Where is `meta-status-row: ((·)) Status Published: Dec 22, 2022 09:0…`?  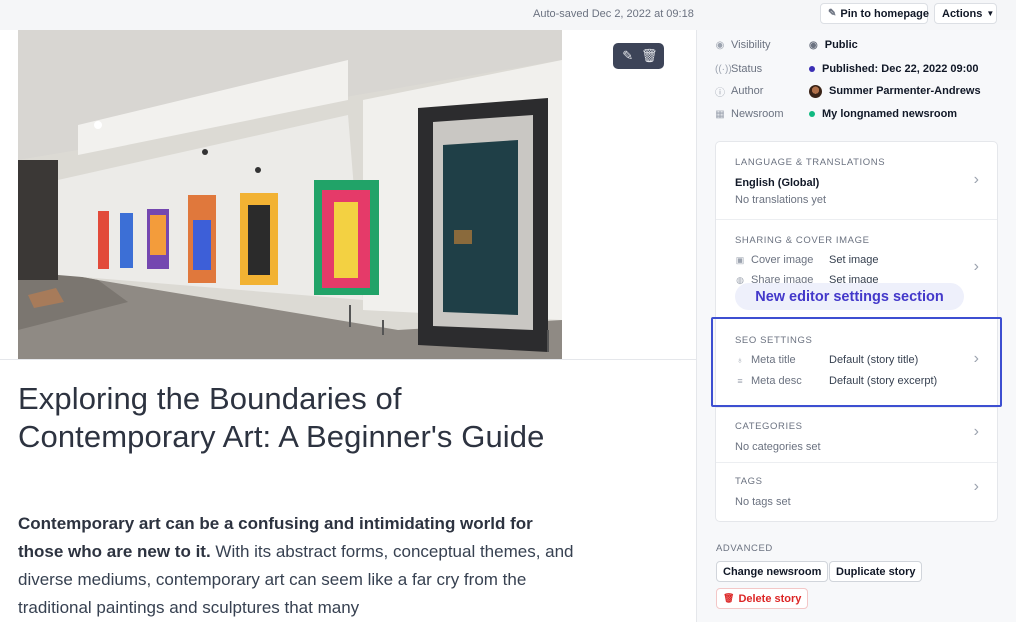
meta-status-row: ((·)) Status Published: Dec 22, 2022 09:0… is located at coordinates (860, 69).